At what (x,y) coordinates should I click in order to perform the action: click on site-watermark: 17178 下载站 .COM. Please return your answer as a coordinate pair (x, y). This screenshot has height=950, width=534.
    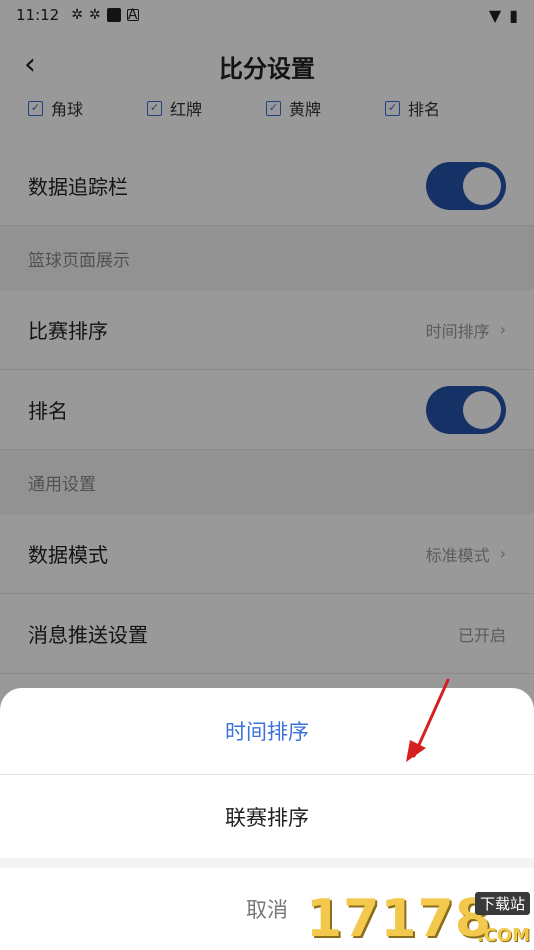
    Looking at the image, I should click on (418, 919).